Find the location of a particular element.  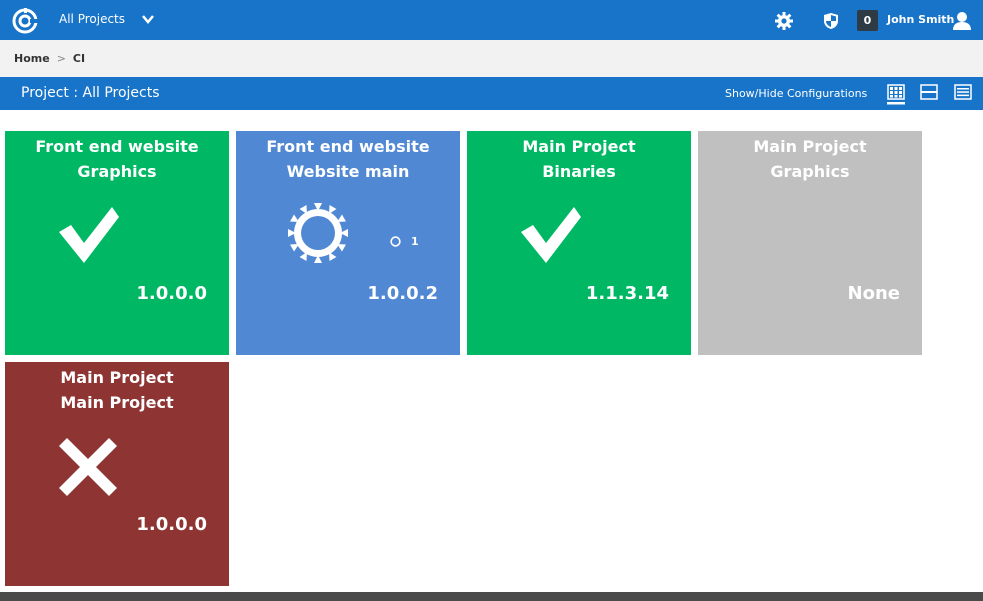

running-gear-icon is located at coordinates (395, 241).